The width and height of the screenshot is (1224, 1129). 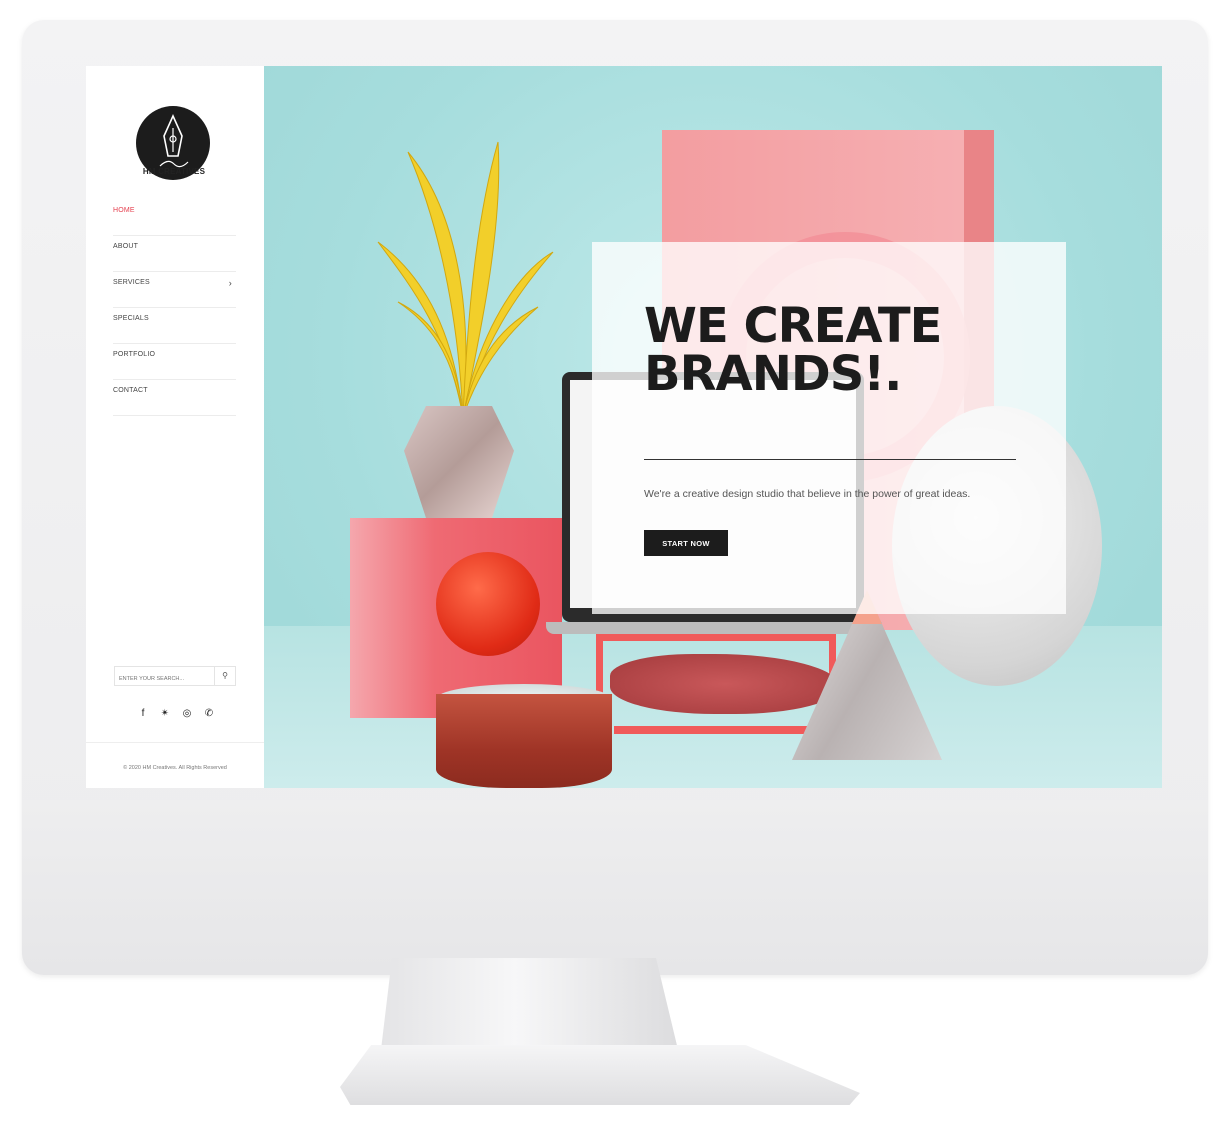 What do you see at coordinates (134, 354) in the screenshot?
I see `nav-item-label: PORTFOLIO` at bounding box center [134, 354].